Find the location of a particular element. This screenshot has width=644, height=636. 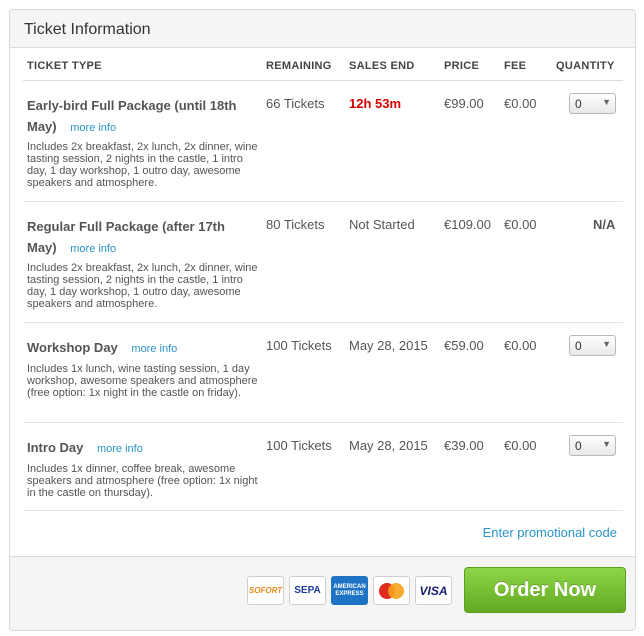

remaining-value: 66 Tickets is located at coordinates (295, 103).